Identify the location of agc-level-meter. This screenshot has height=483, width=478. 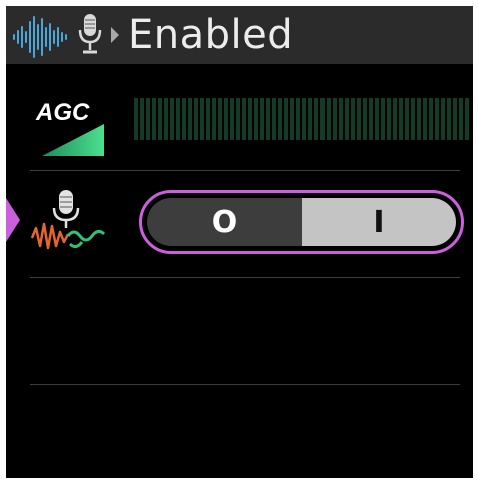
(301, 119).